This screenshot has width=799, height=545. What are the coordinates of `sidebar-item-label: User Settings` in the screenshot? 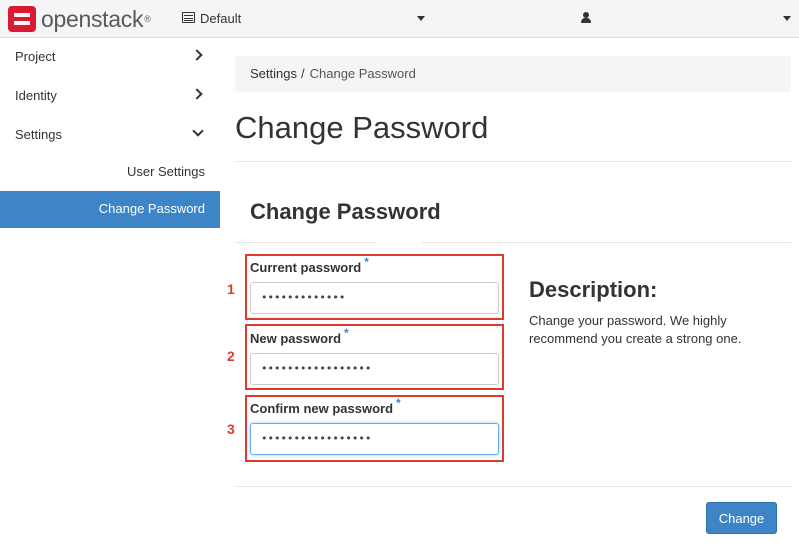 It's located at (165, 171).